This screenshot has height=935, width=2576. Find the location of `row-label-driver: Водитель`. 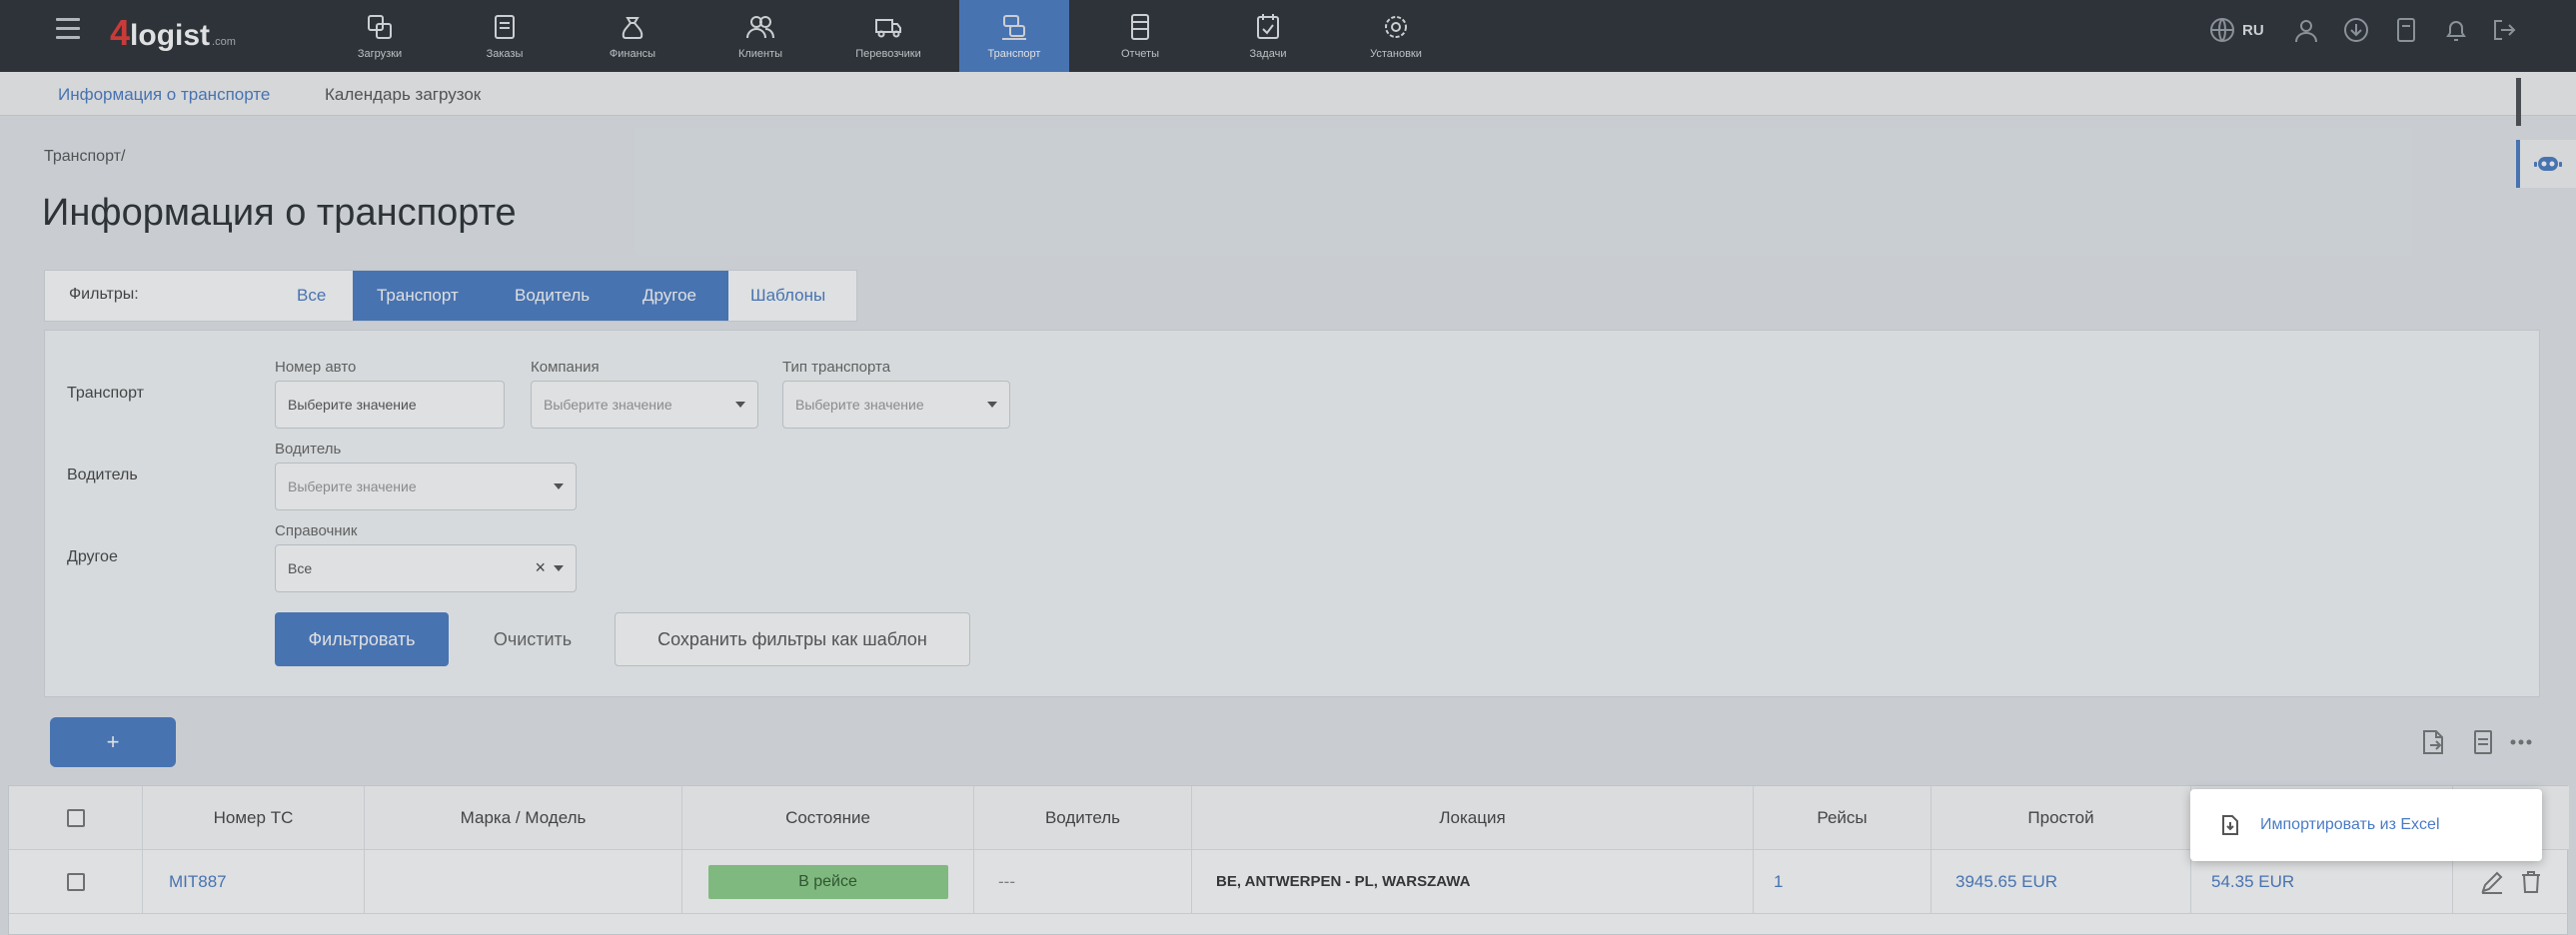

row-label-driver: Водитель is located at coordinates (102, 475).